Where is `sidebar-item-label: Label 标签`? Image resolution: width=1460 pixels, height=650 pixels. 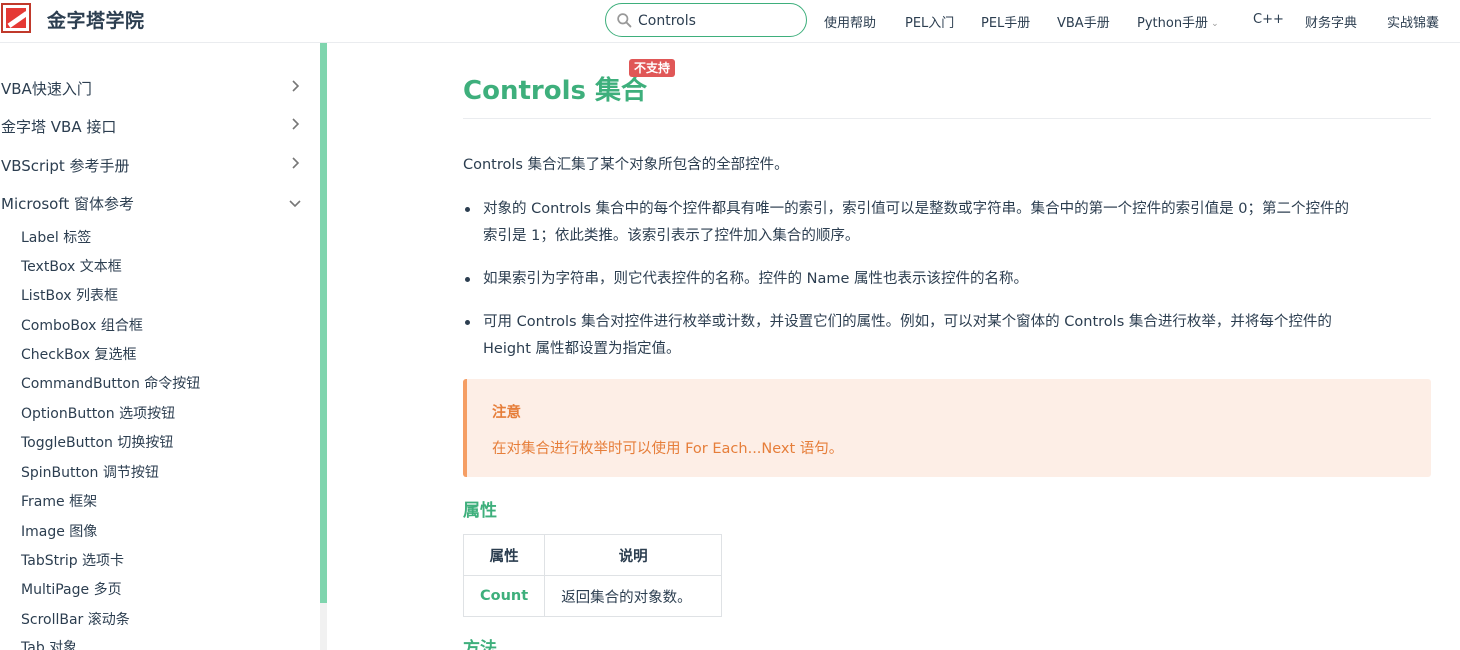 sidebar-item-label: Label 标签 is located at coordinates (56, 237).